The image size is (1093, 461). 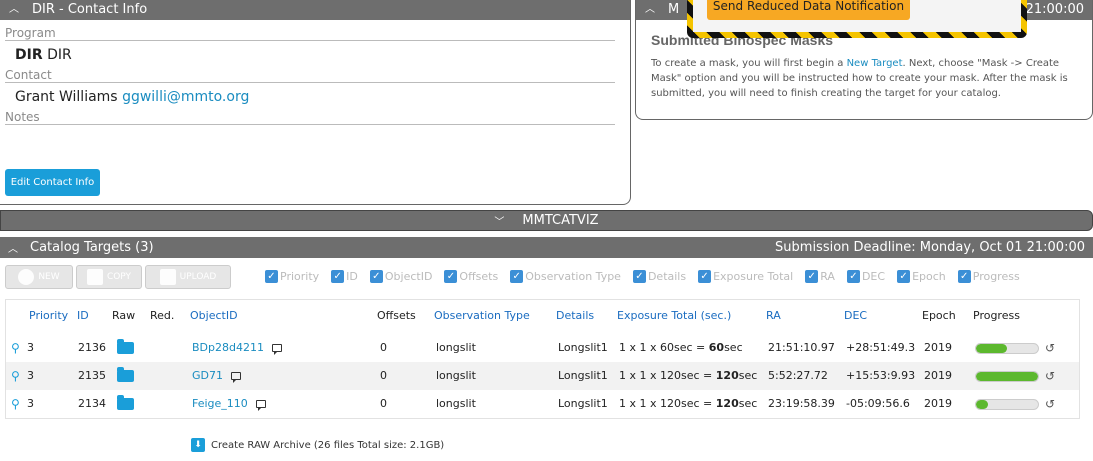 I want to click on cell-objectid: Feige_110, so click(x=229, y=404).